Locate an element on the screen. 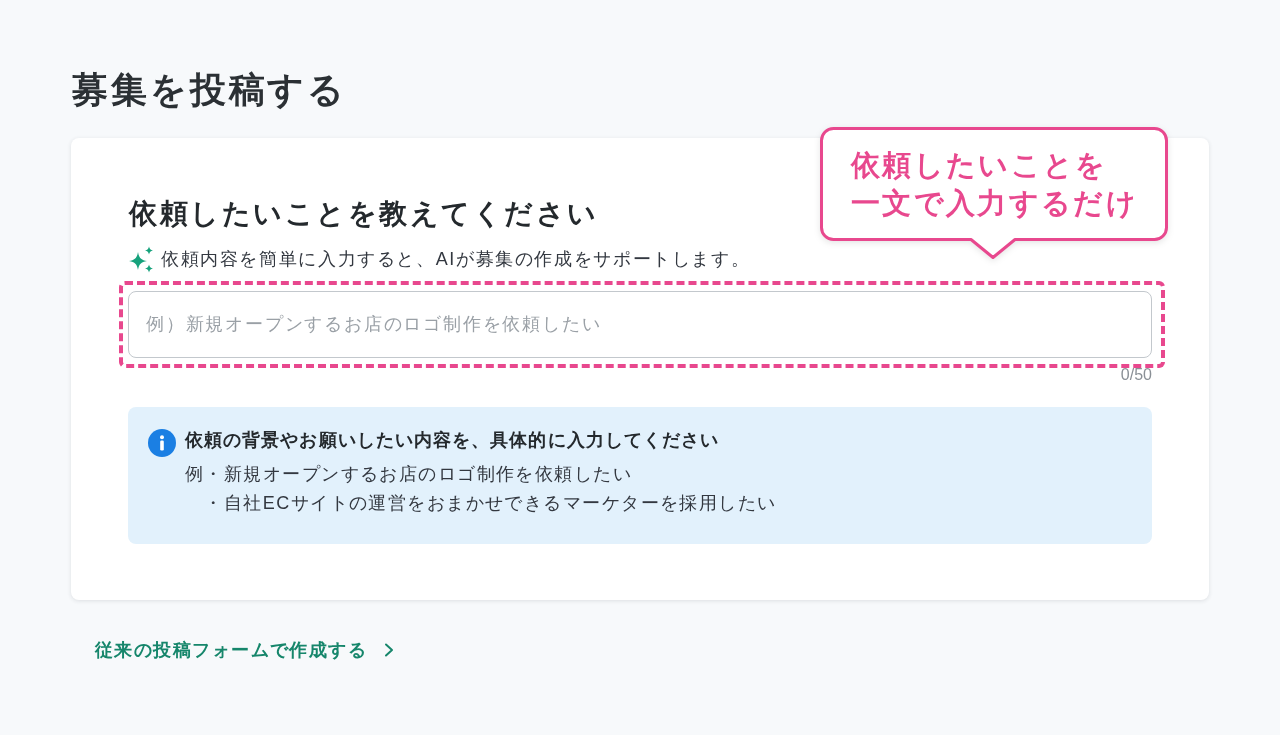 The width and height of the screenshot is (1280, 735). info-title: 依頼の背景やお願いしたい内容を、具体的に入力してください is located at coordinates (452, 440).